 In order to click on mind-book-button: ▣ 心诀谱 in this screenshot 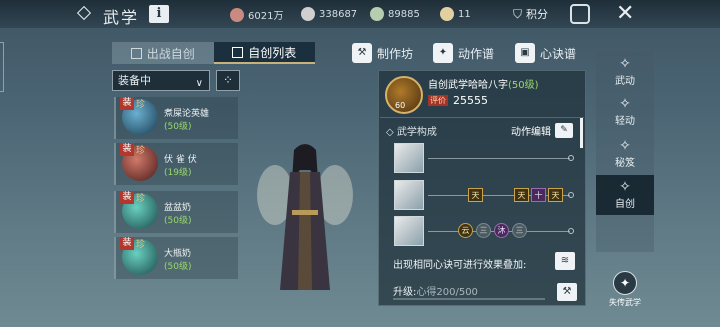, I will do `click(545, 53)`.